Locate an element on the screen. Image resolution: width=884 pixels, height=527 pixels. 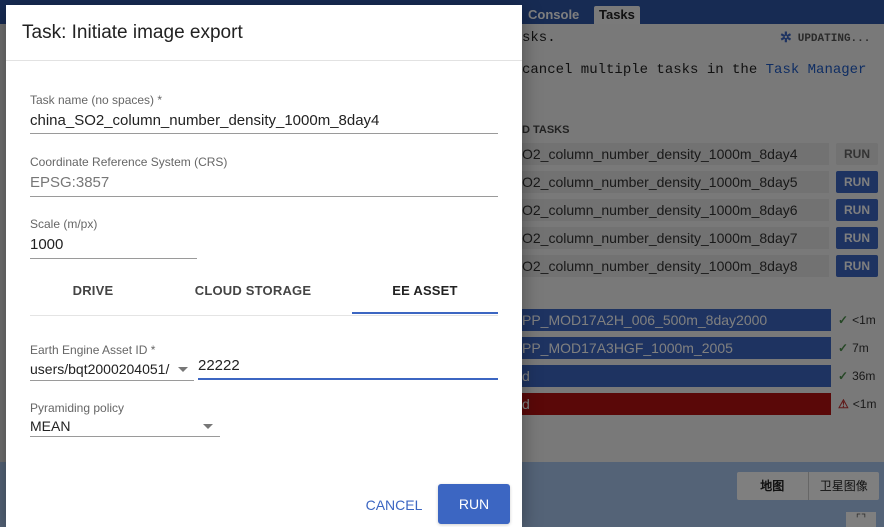
asset-prefix-underline is located at coordinates (112, 380).